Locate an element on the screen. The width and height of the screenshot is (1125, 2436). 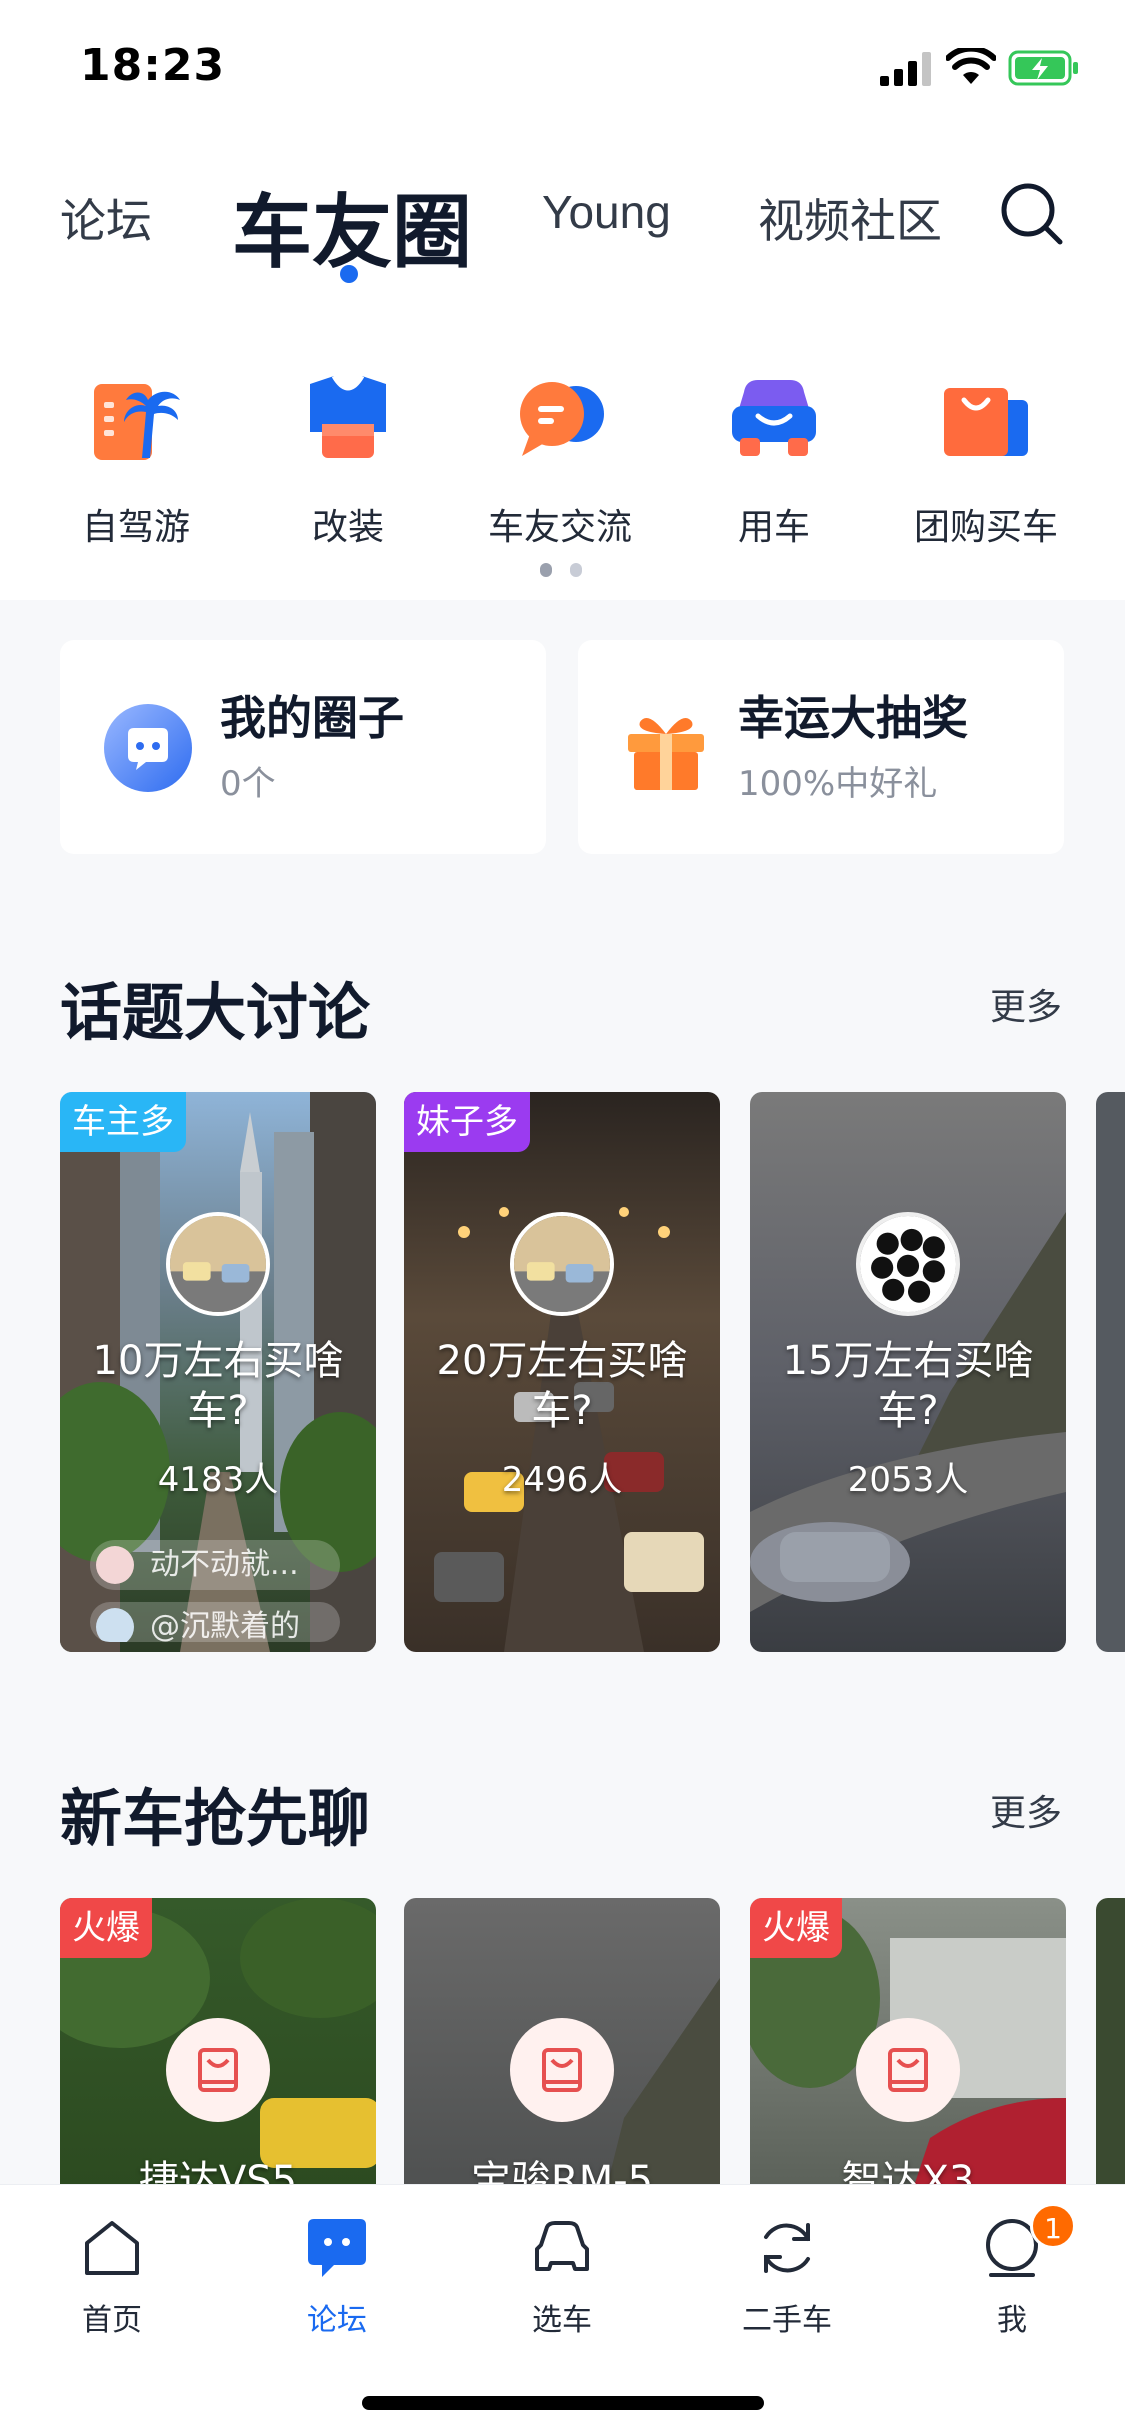
tab-label: 二手车 is located at coordinates (787, 2320).